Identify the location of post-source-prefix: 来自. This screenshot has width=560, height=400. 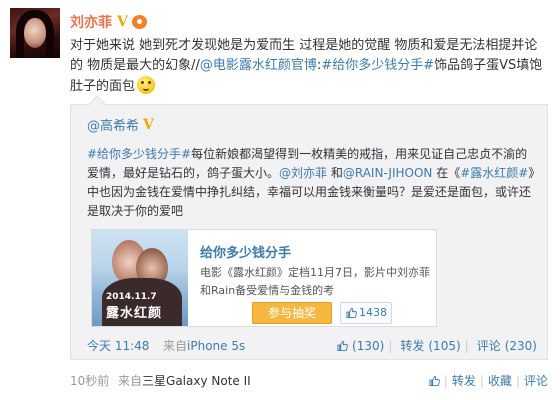
(130, 381).